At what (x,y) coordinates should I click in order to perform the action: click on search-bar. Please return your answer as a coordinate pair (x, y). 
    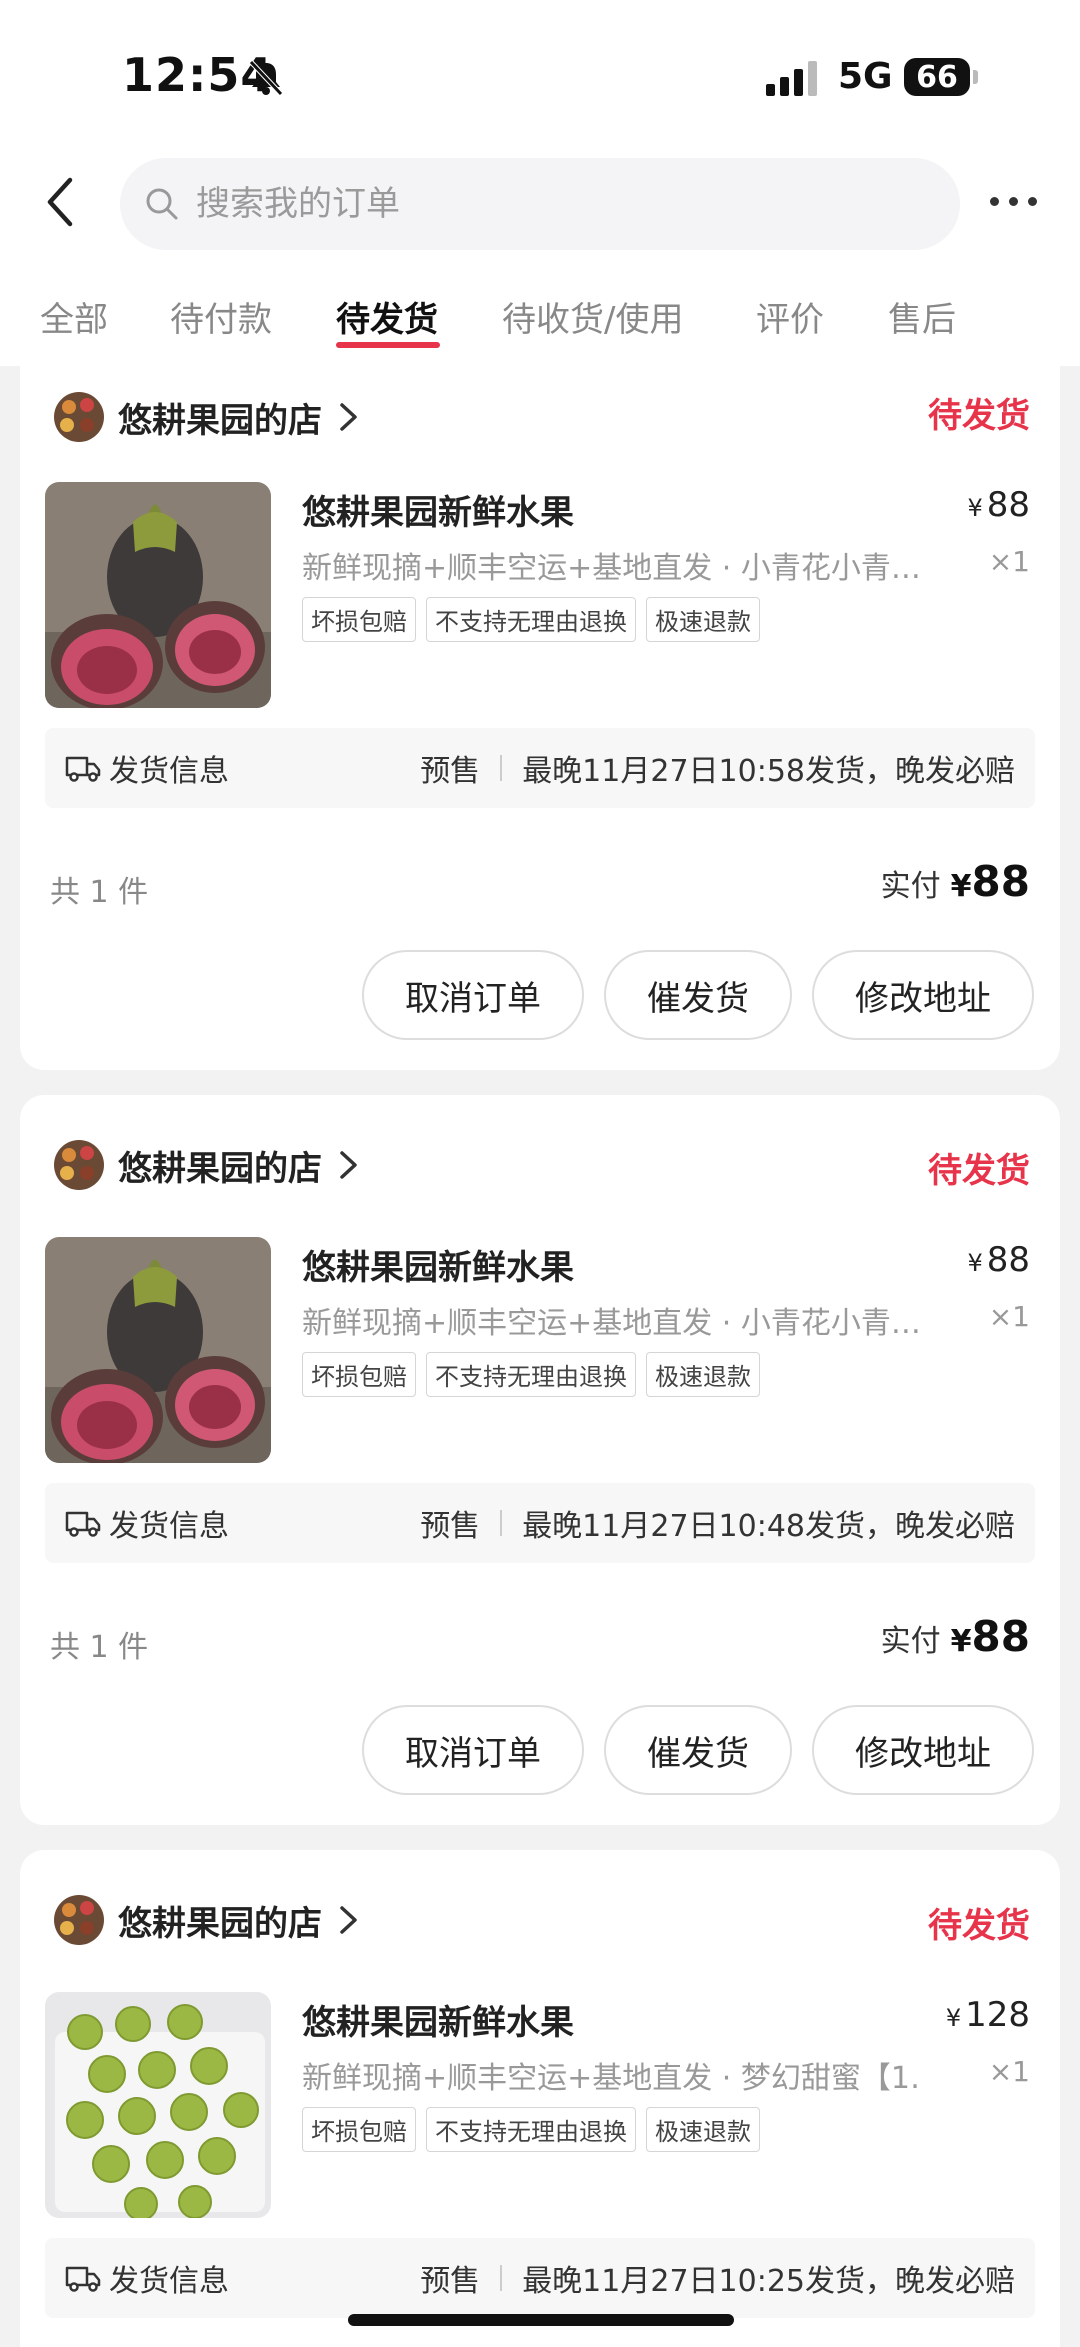
    Looking at the image, I should click on (540, 204).